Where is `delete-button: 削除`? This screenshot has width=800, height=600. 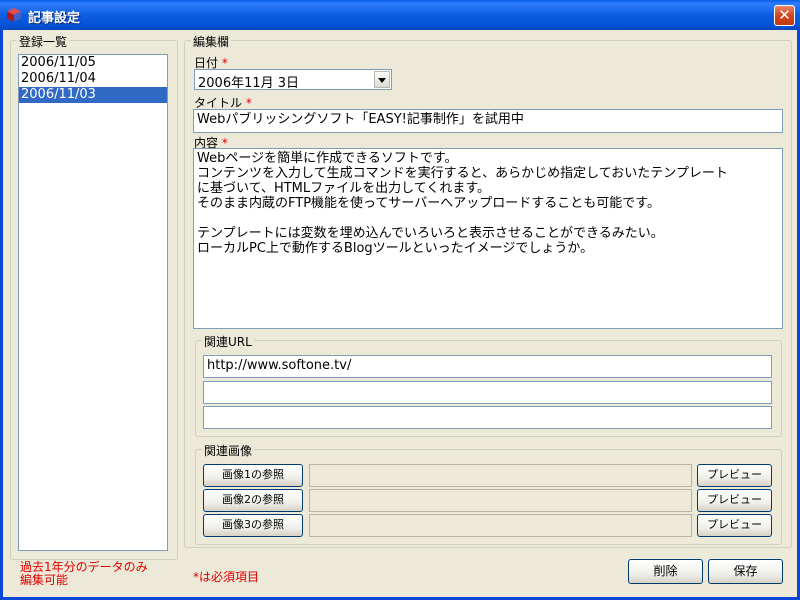 delete-button: 削除 is located at coordinates (665, 571).